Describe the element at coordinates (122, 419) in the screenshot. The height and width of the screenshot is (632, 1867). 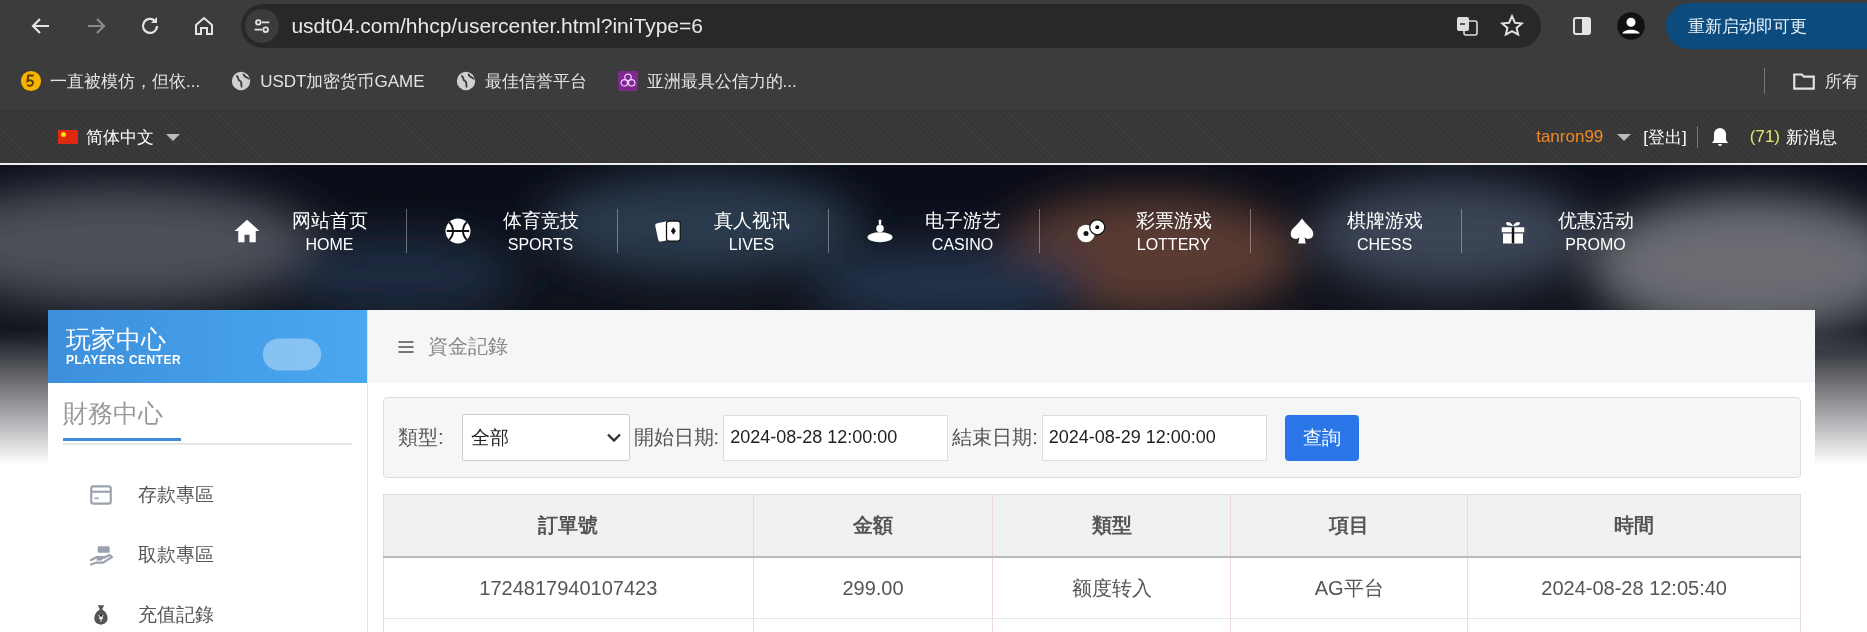
I see `section-title: 財務中心` at that location.